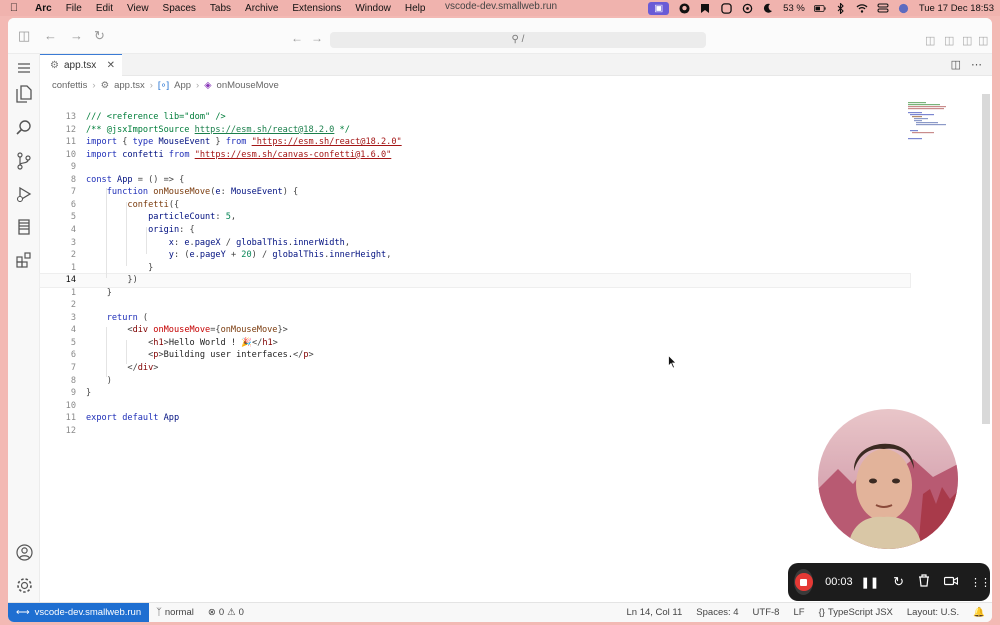  I want to click on split-editor-icon: ◫, so click(956, 64).